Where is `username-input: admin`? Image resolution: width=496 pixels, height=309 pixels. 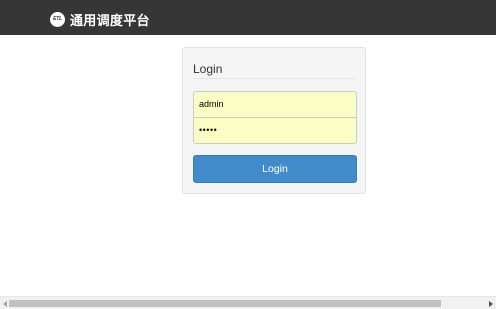
username-input: admin is located at coordinates (275, 104).